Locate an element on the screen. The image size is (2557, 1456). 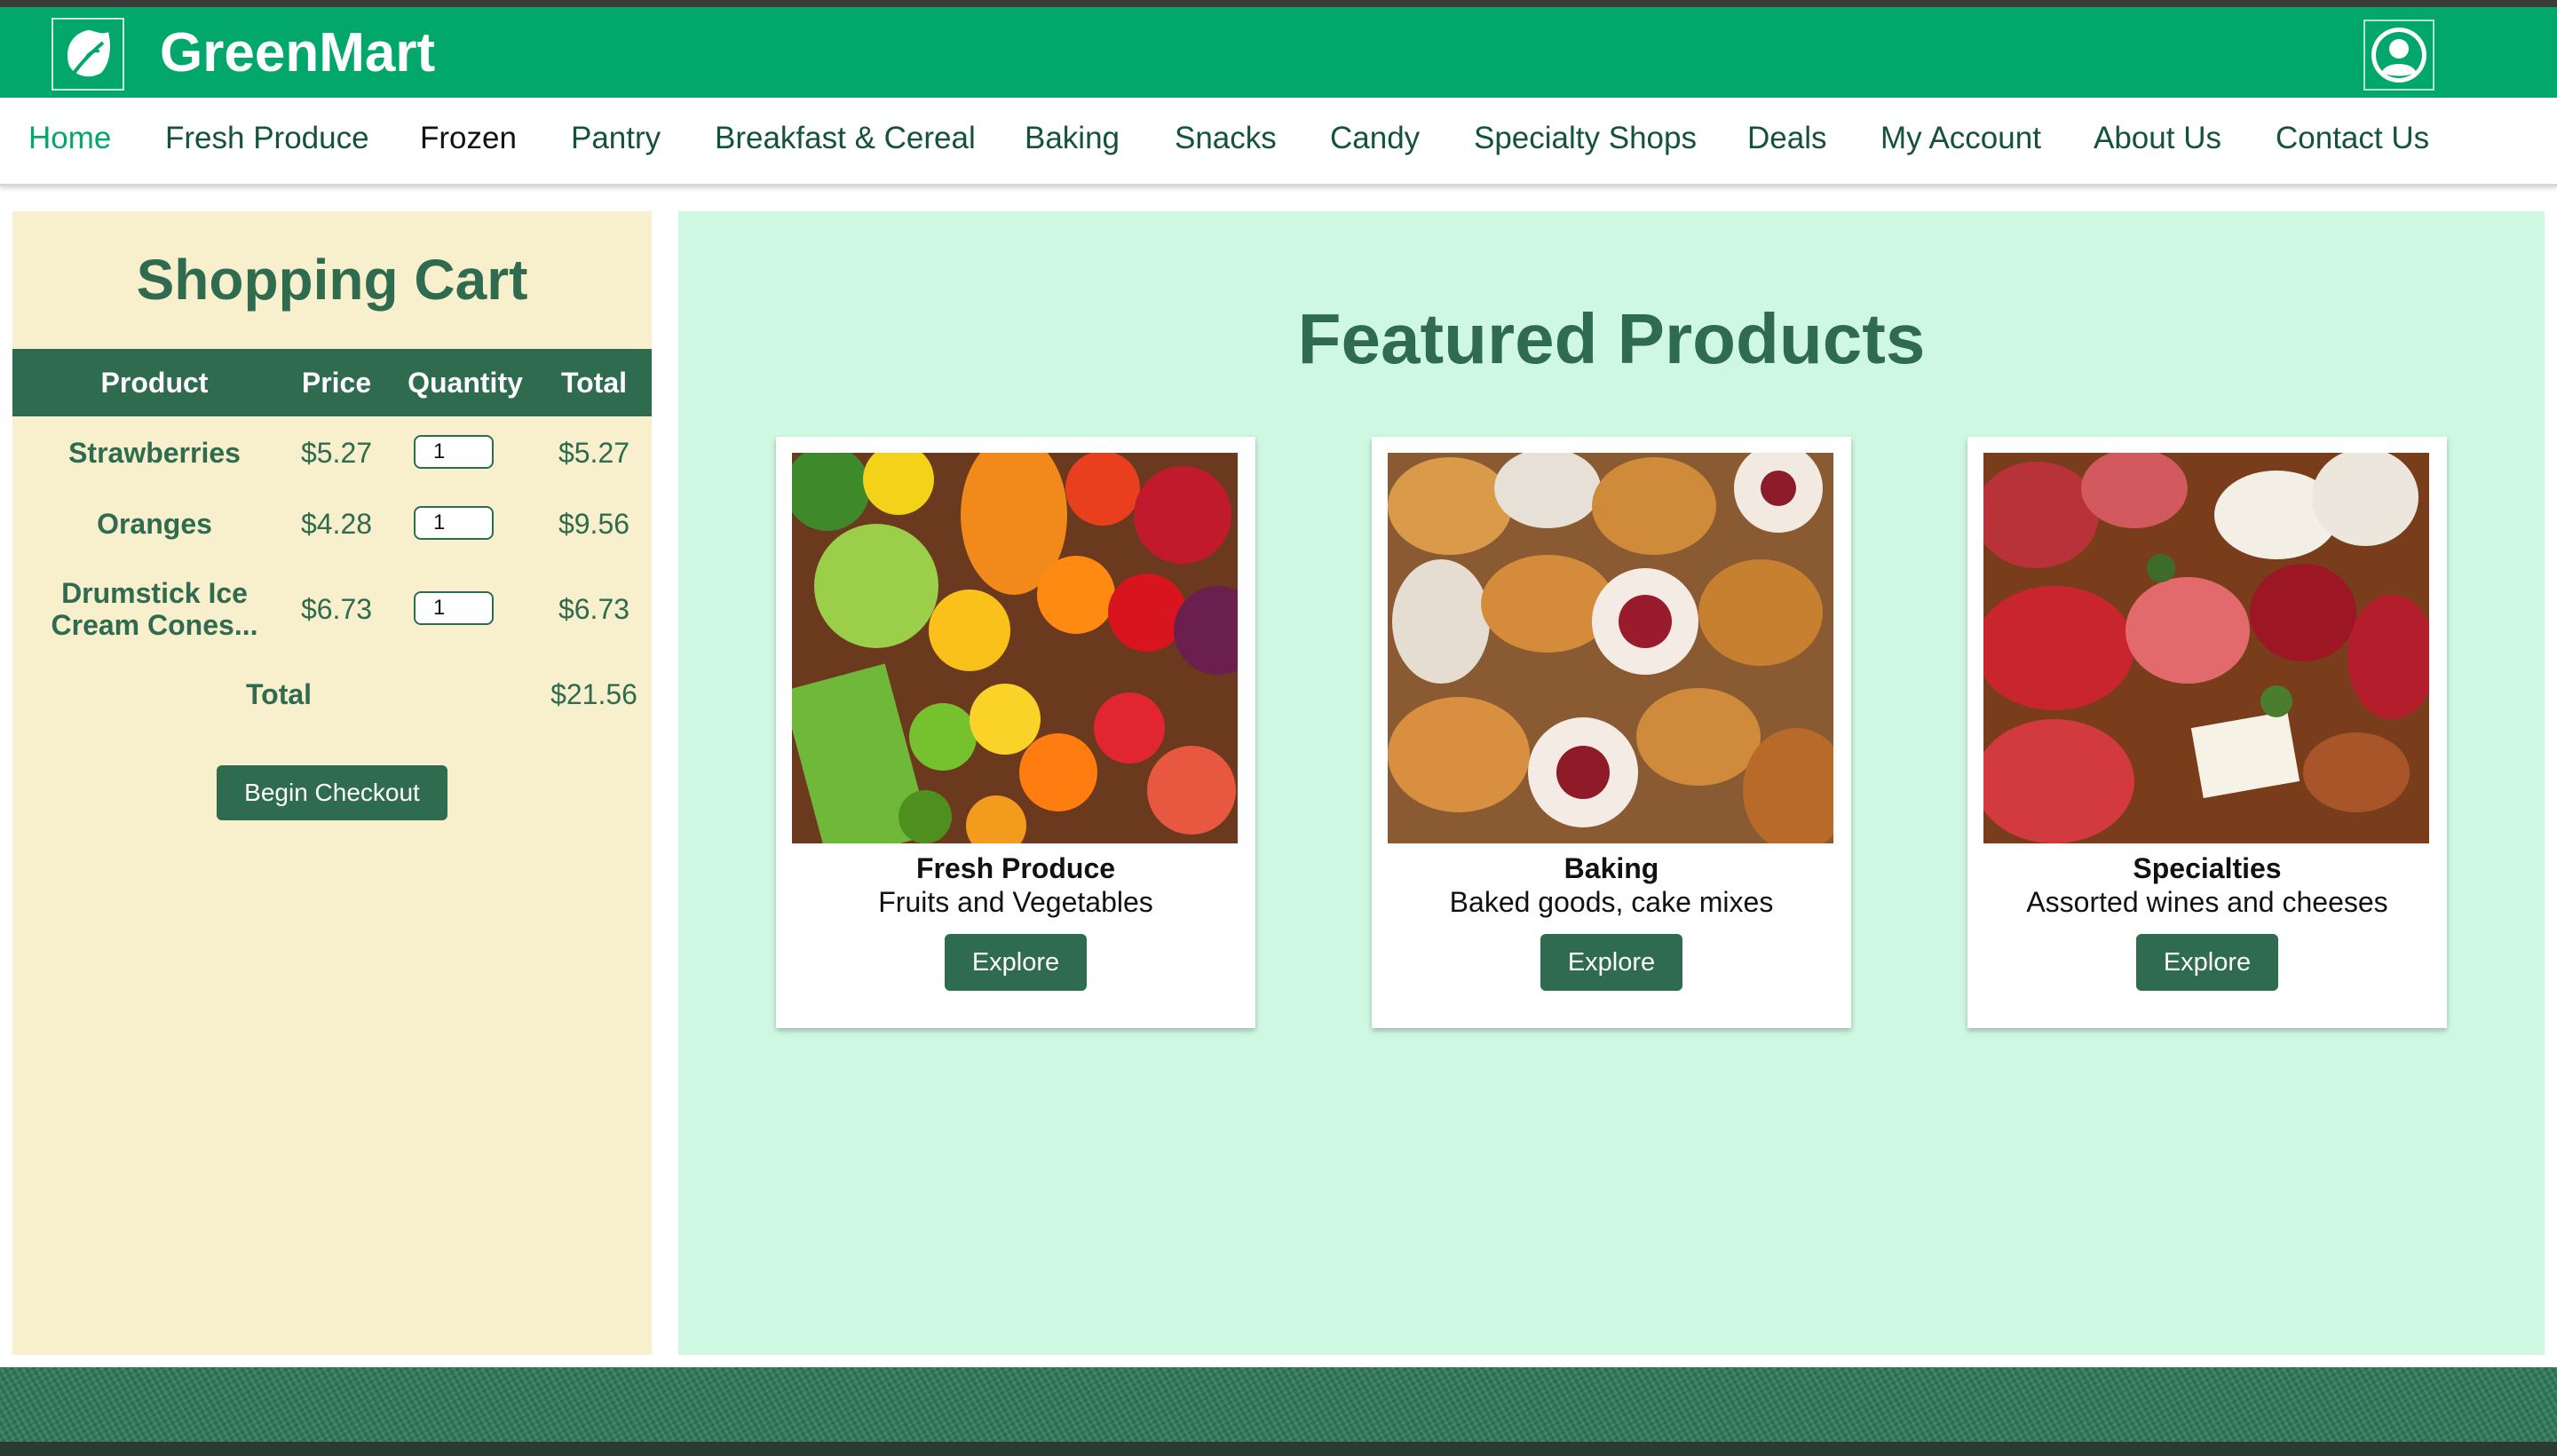
cart-row-total: $5.27 is located at coordinates (594, 453).